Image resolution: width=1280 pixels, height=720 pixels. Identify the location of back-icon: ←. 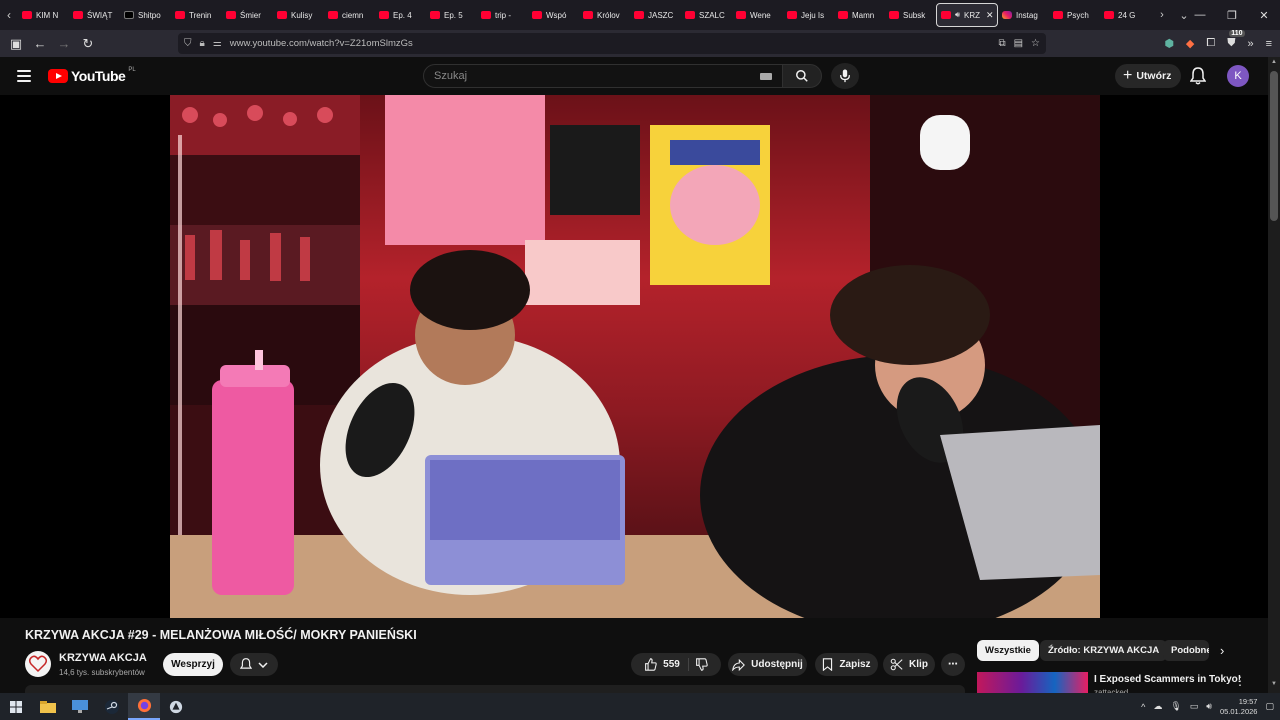
(40, 43).